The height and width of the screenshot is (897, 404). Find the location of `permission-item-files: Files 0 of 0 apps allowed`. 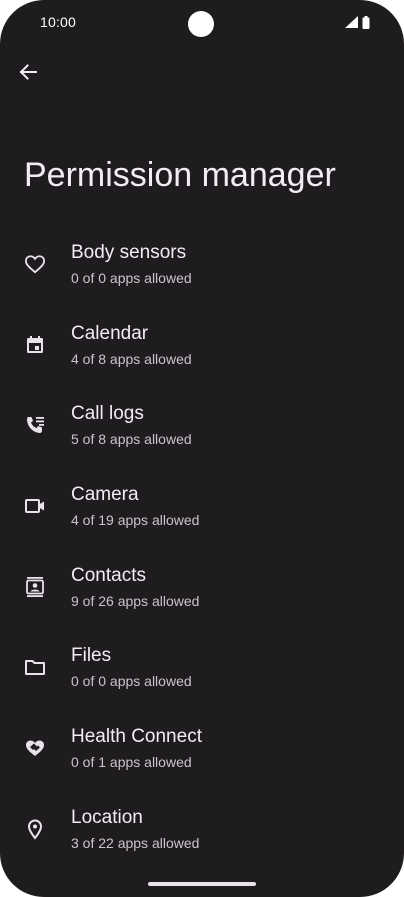

permission-item-files: Files 0 of 0 apps allowed is located at coordinates (202, 680).